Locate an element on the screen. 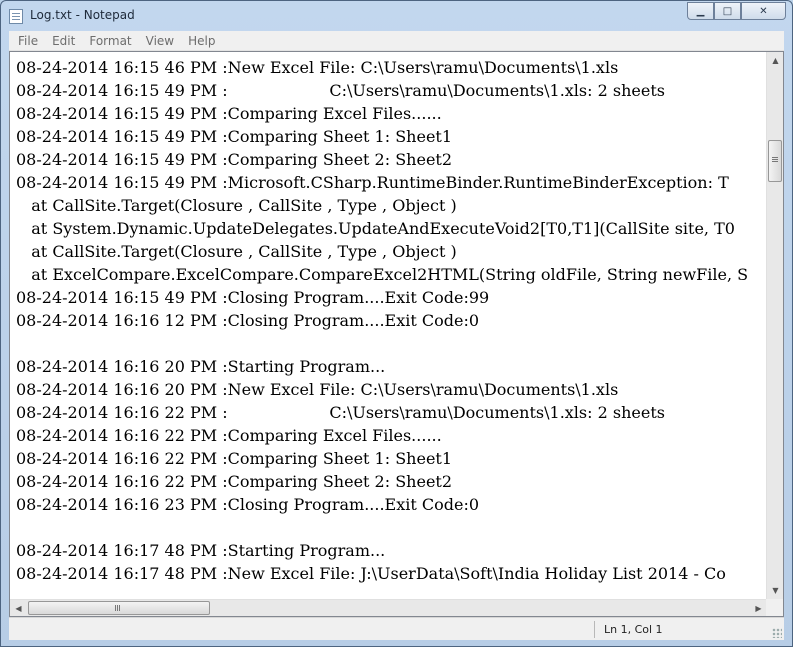 This screenshot has width=793, height=647. status-divider is located at coordinates (594, 629).